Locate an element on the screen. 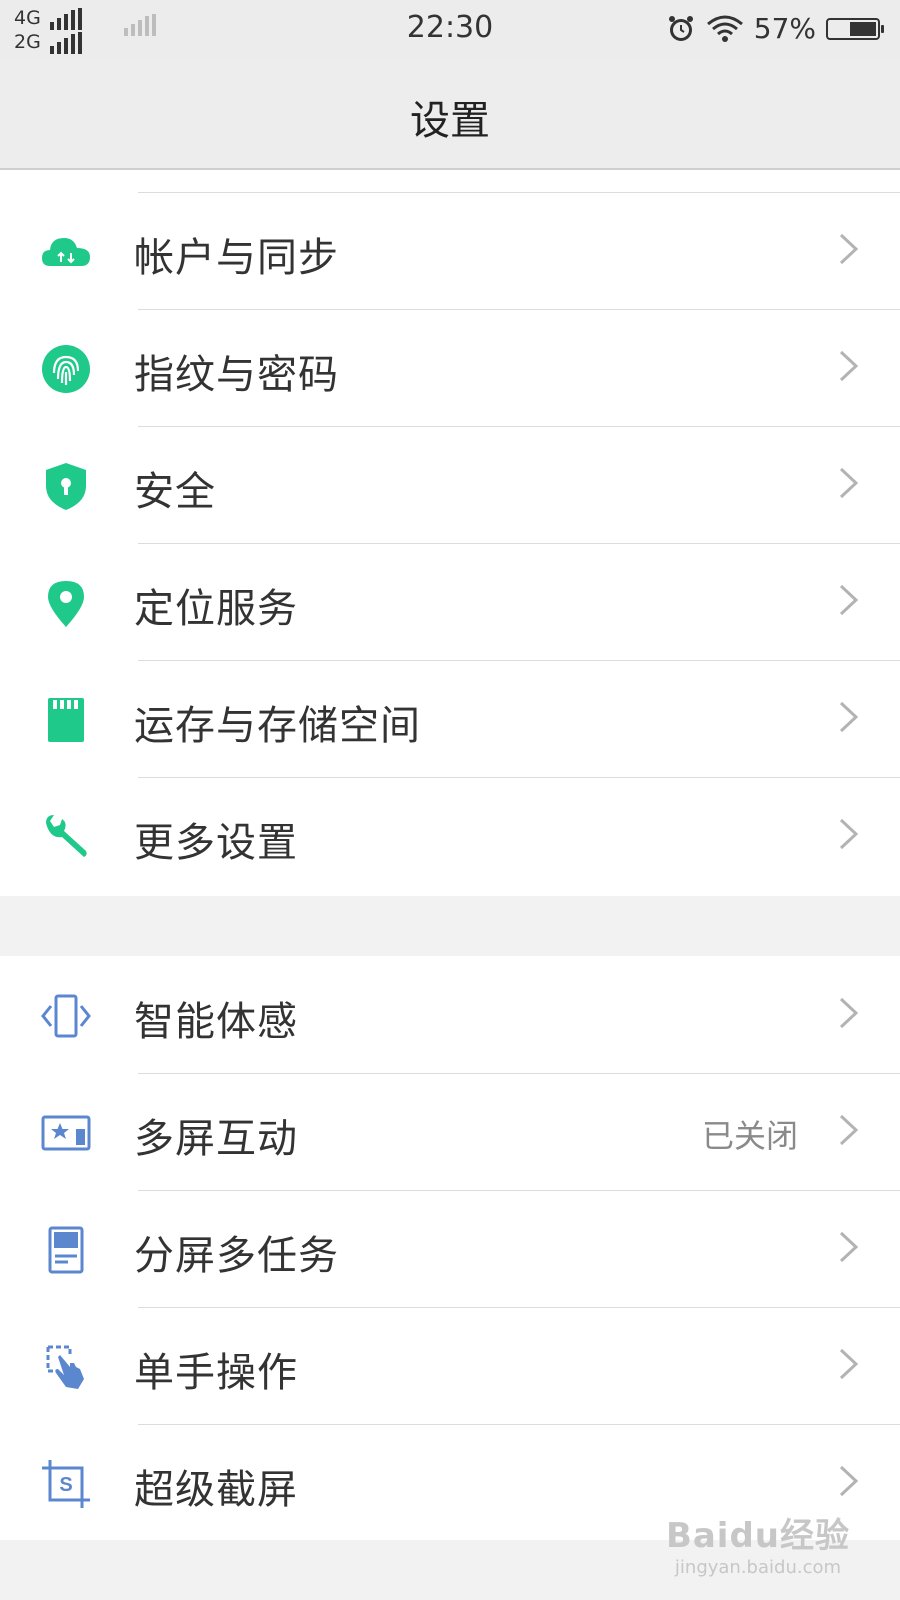 This screenshot has width=900, height=1600. setting-split-screen: 分屏多任务 is located at coordinates (450, 1248).